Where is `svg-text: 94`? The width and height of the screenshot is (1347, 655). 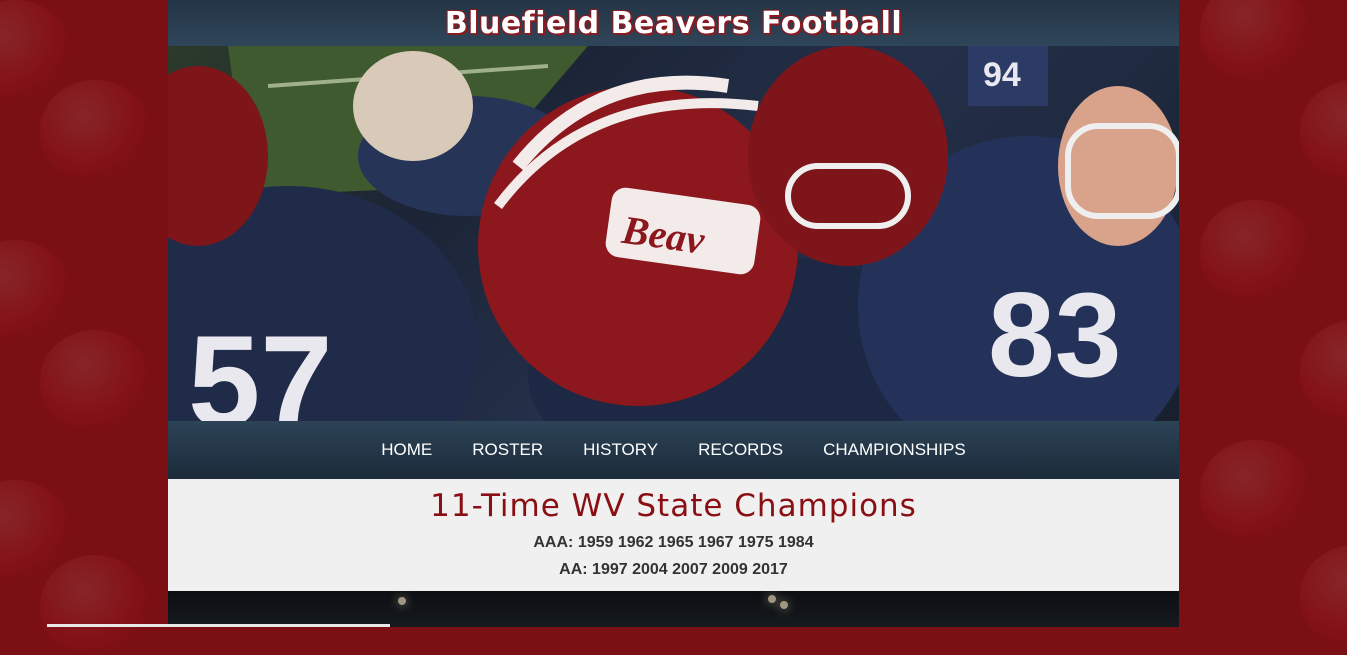 svg-text: 94 is located at coordinates (1002, 75).